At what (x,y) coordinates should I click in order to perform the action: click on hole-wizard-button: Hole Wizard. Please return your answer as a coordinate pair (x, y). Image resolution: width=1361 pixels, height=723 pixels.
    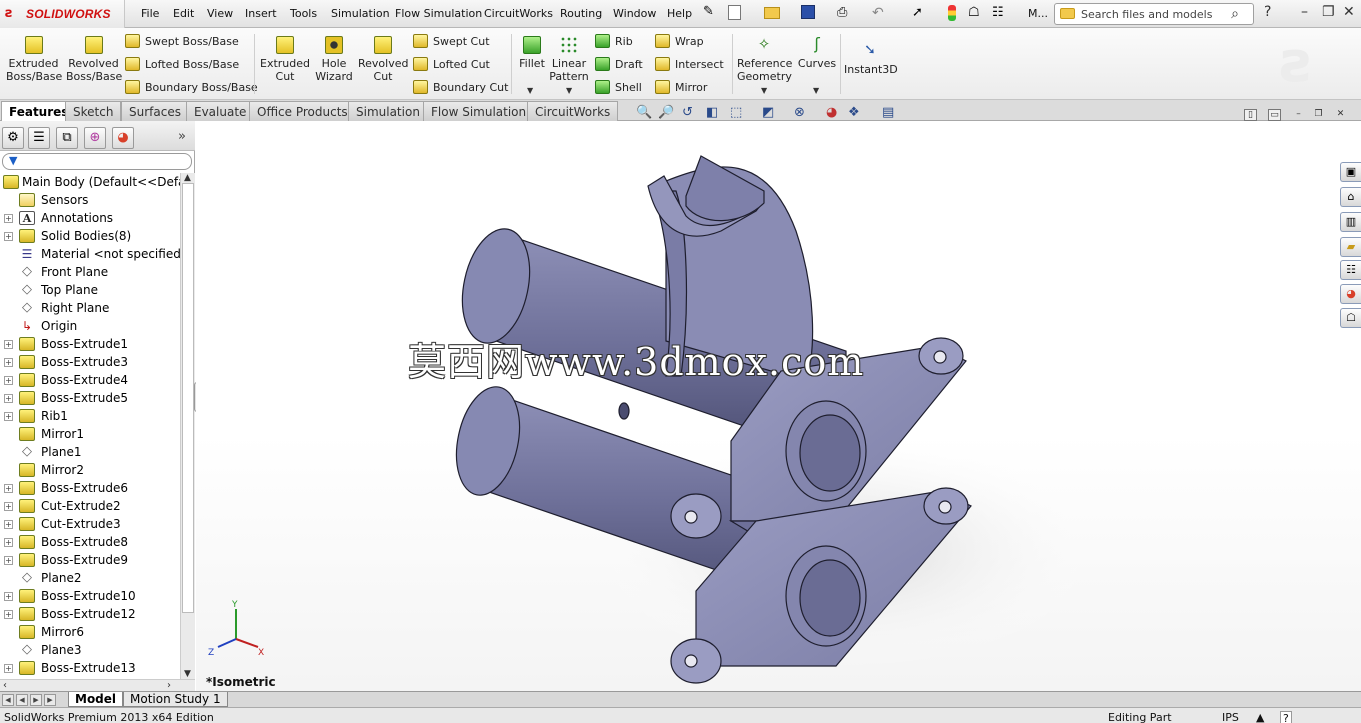
    Looking at the image, I should click on (334, 59).